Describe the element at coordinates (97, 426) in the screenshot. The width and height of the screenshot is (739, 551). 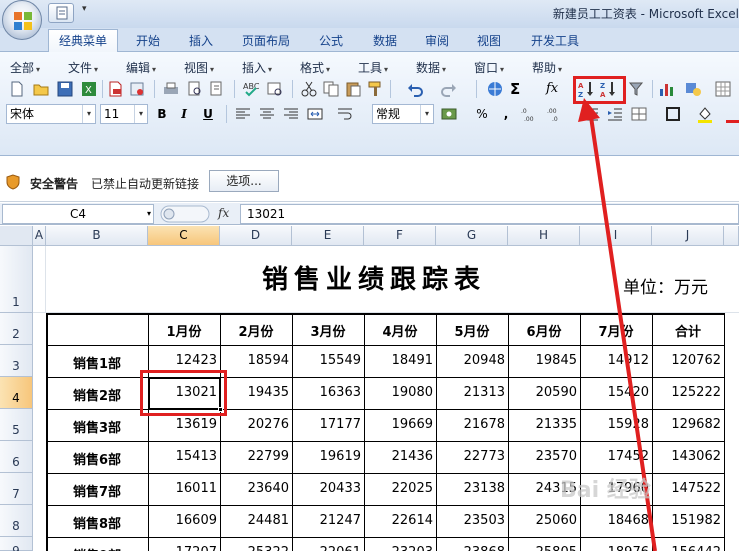
I see `department-cell: 销售3部` at that location.